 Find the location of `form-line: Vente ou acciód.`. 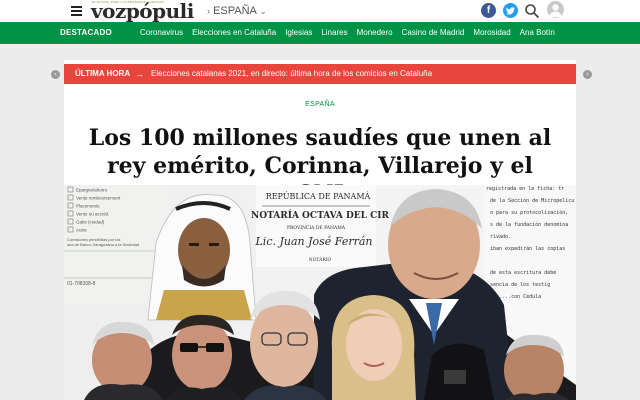

form-line: Vente ou acciód. is located at coordinates (92, 214).